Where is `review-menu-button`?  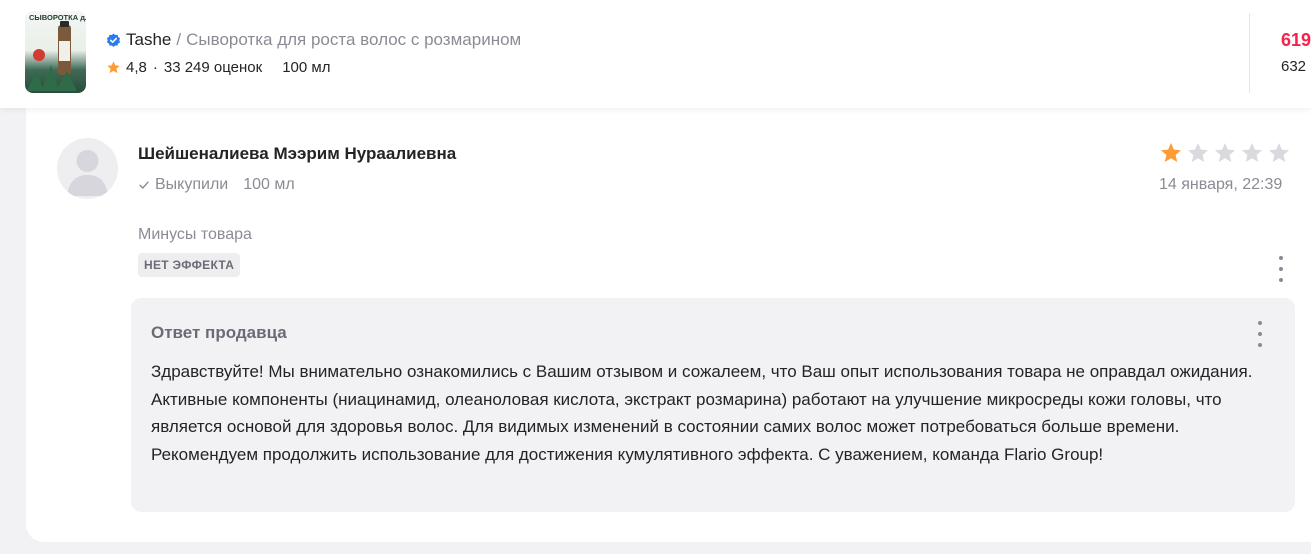 review-menu-button is located at coordinates (1281, 269).